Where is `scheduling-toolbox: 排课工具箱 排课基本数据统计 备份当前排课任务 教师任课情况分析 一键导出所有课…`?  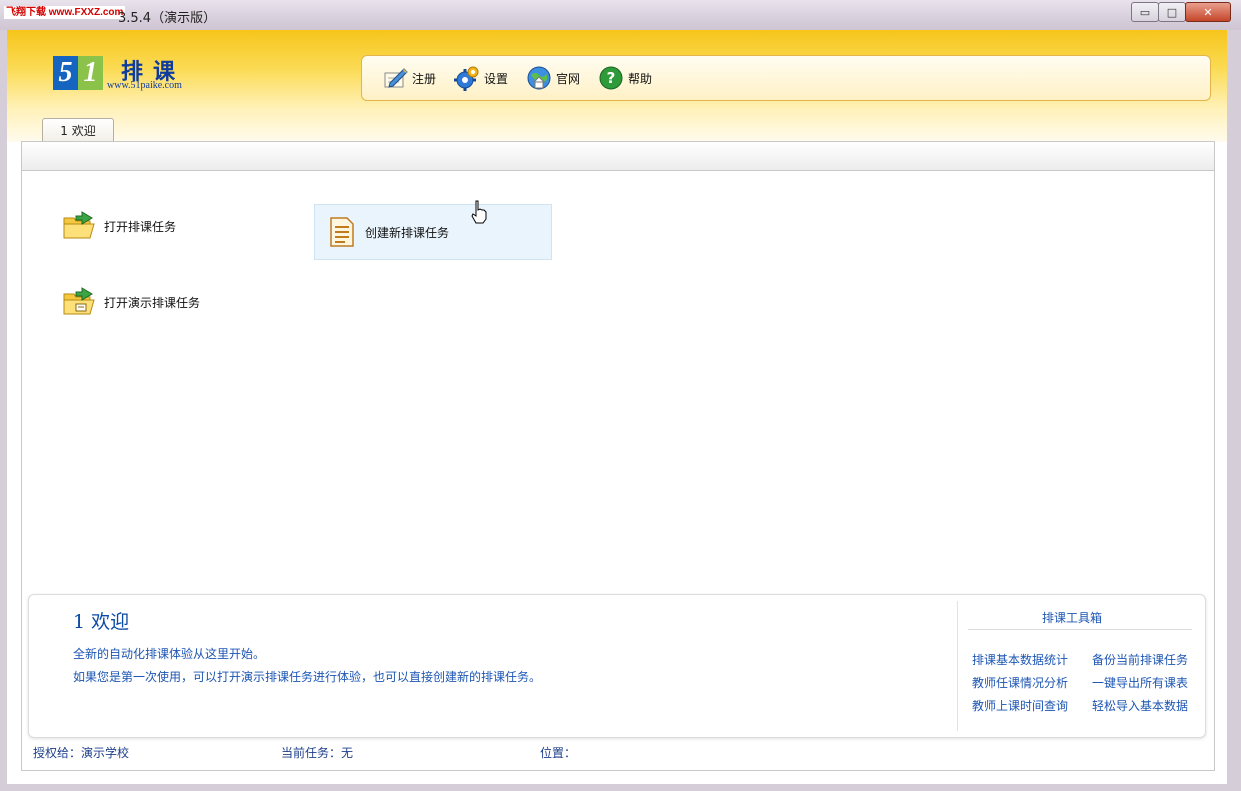 scheduling-toolbox: 排课工具箱 排课基本数据统计 备份当前排课任务 教师任课情况分析 一键导出所有课… is located at coordinates (1079, 666).